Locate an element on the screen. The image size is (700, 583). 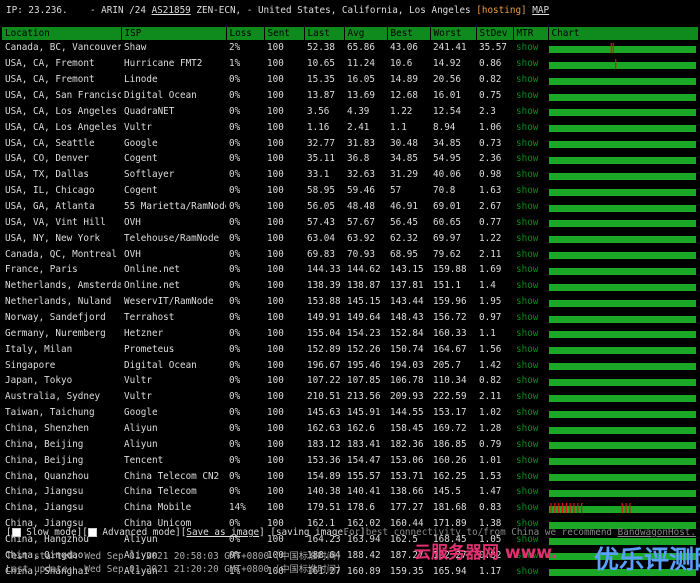
cell-last: 154.89 is located at coordinates (324, 476).